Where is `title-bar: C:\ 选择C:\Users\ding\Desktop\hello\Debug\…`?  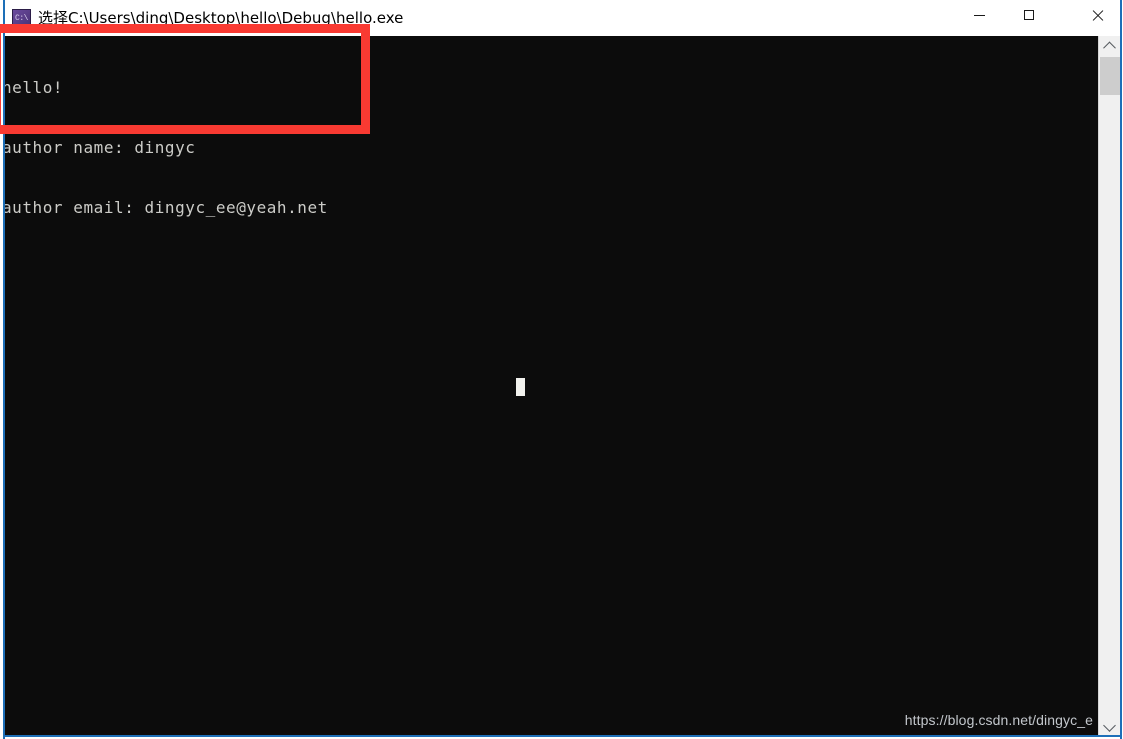
title-bar: C:\ 选择C:\Users\ding\Desktop\hello\Debug\… is located at coordinates (562, 18).